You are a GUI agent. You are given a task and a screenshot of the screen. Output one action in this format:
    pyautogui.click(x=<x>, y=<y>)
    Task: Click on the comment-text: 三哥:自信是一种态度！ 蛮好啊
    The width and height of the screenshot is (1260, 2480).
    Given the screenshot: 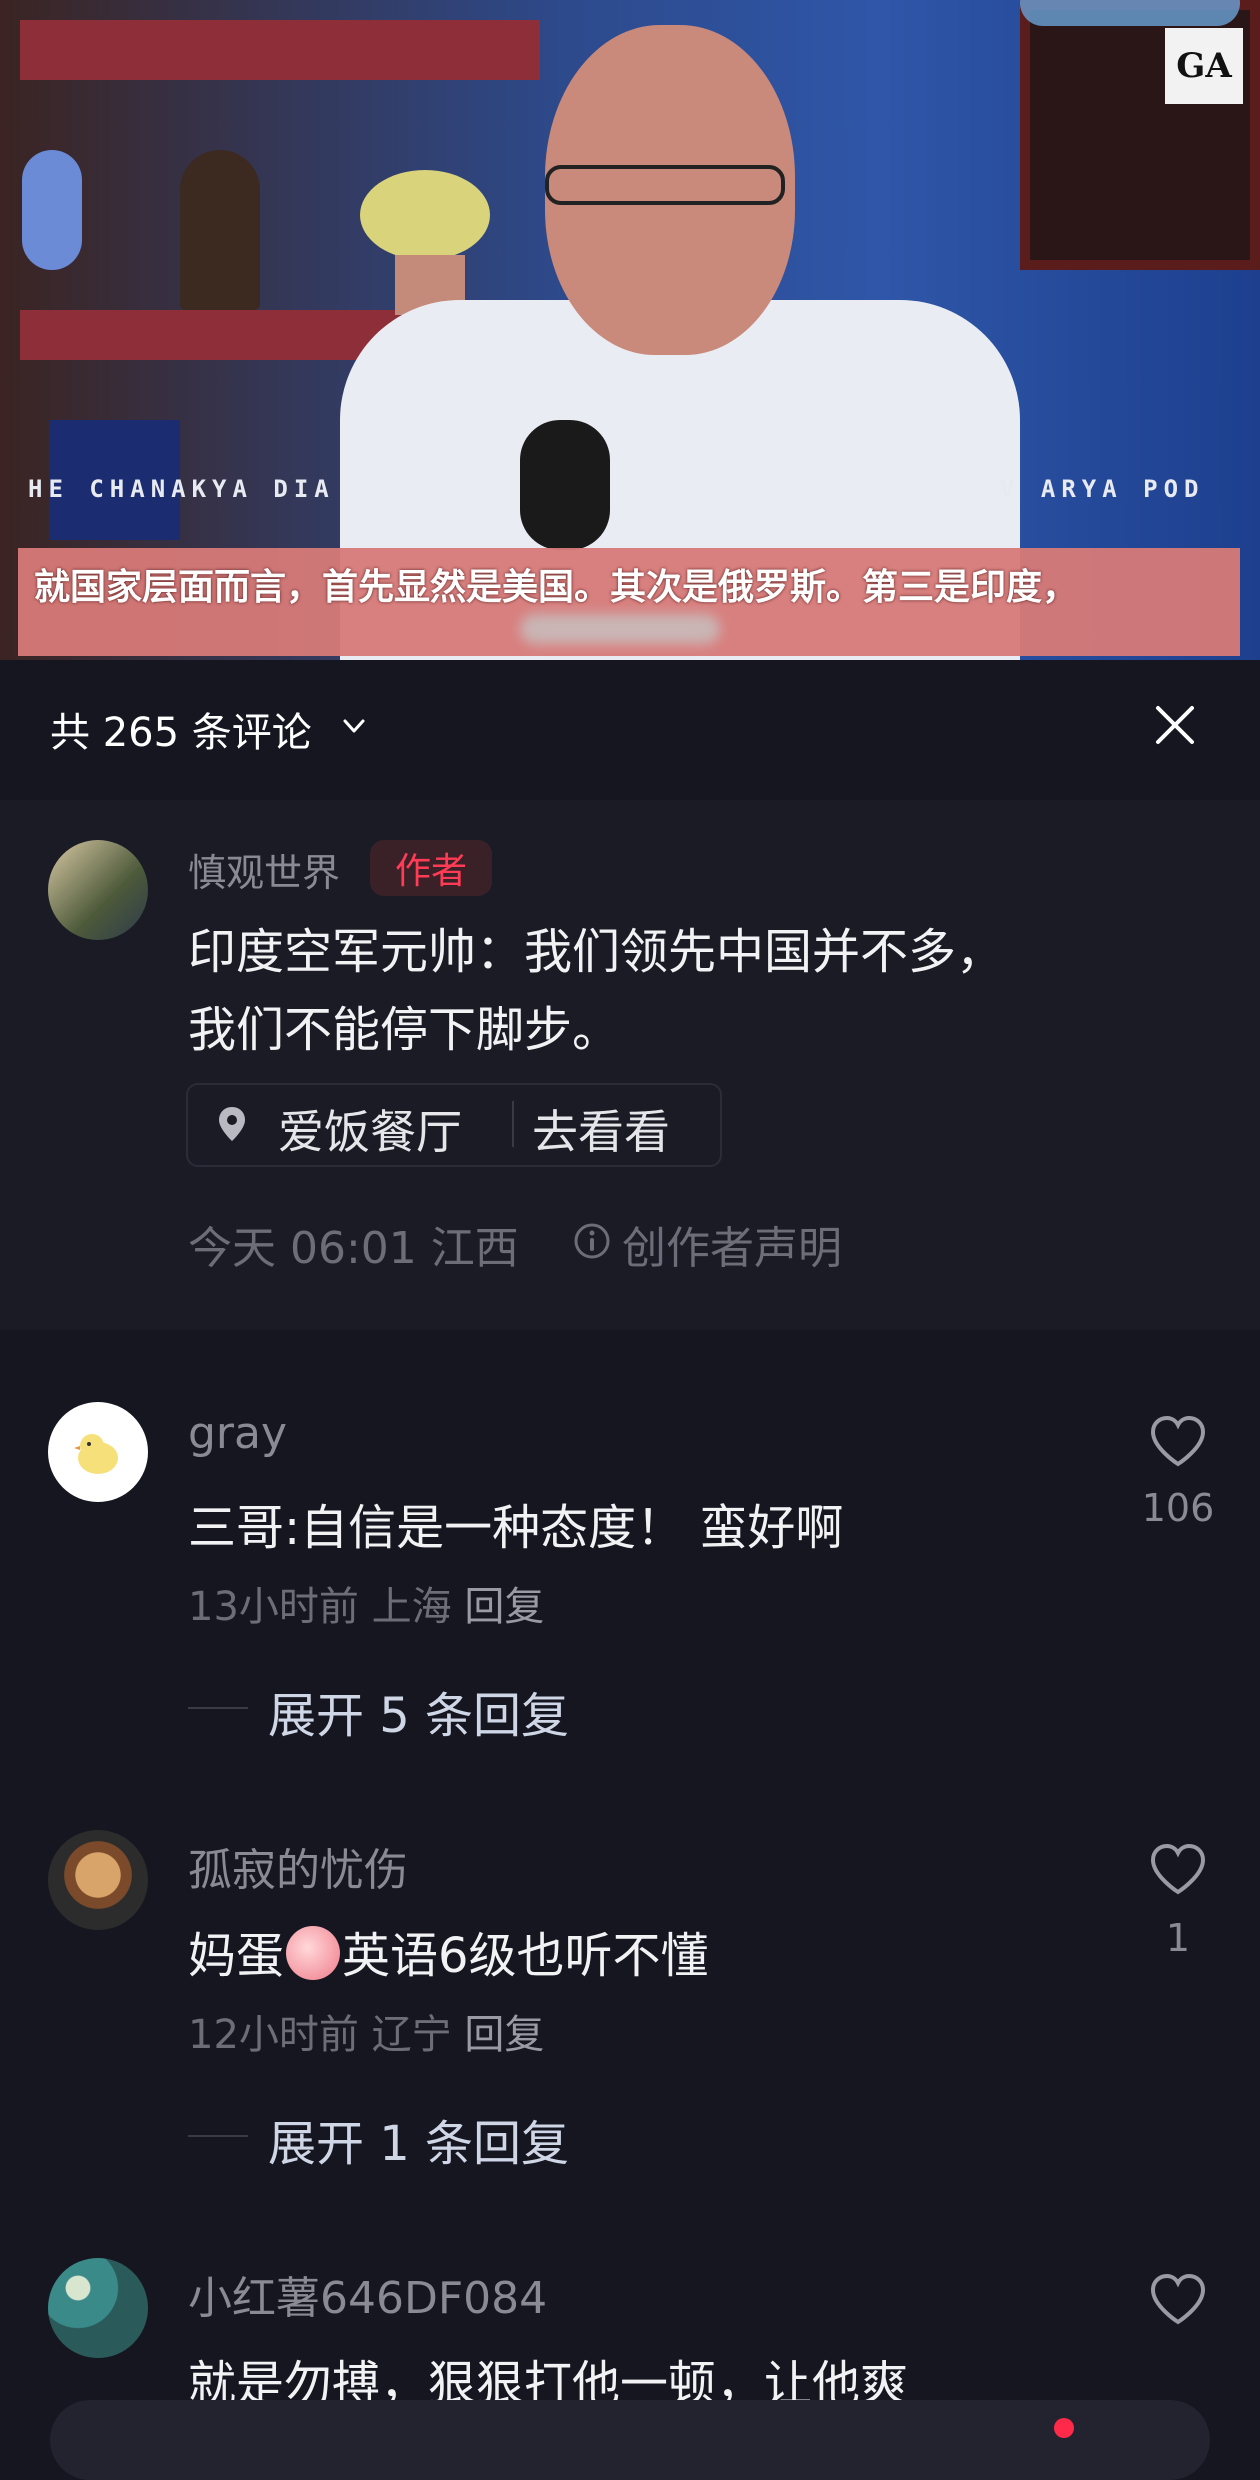 What is the action you would take?
    pyautogui.click(x=516, y=1528)
    